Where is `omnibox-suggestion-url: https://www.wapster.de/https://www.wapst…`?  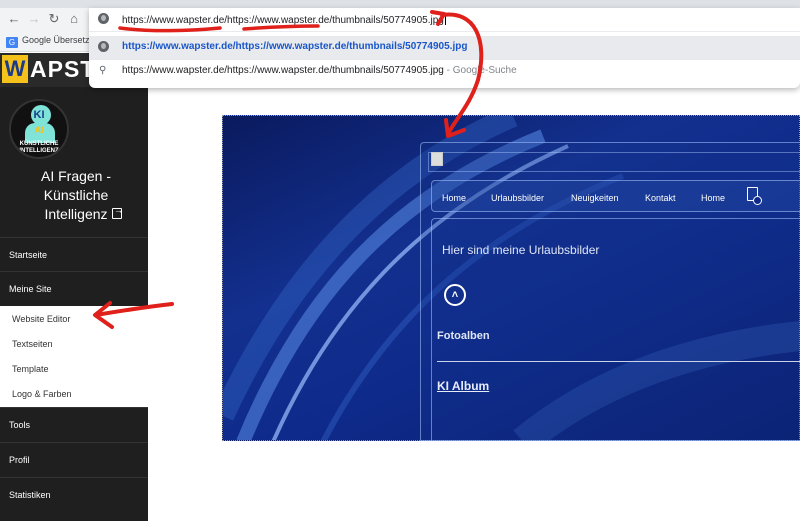
omnibox-suggestion-url: https://www.wapster.de/https://www.wapst… is located at coordinates (444, 48).